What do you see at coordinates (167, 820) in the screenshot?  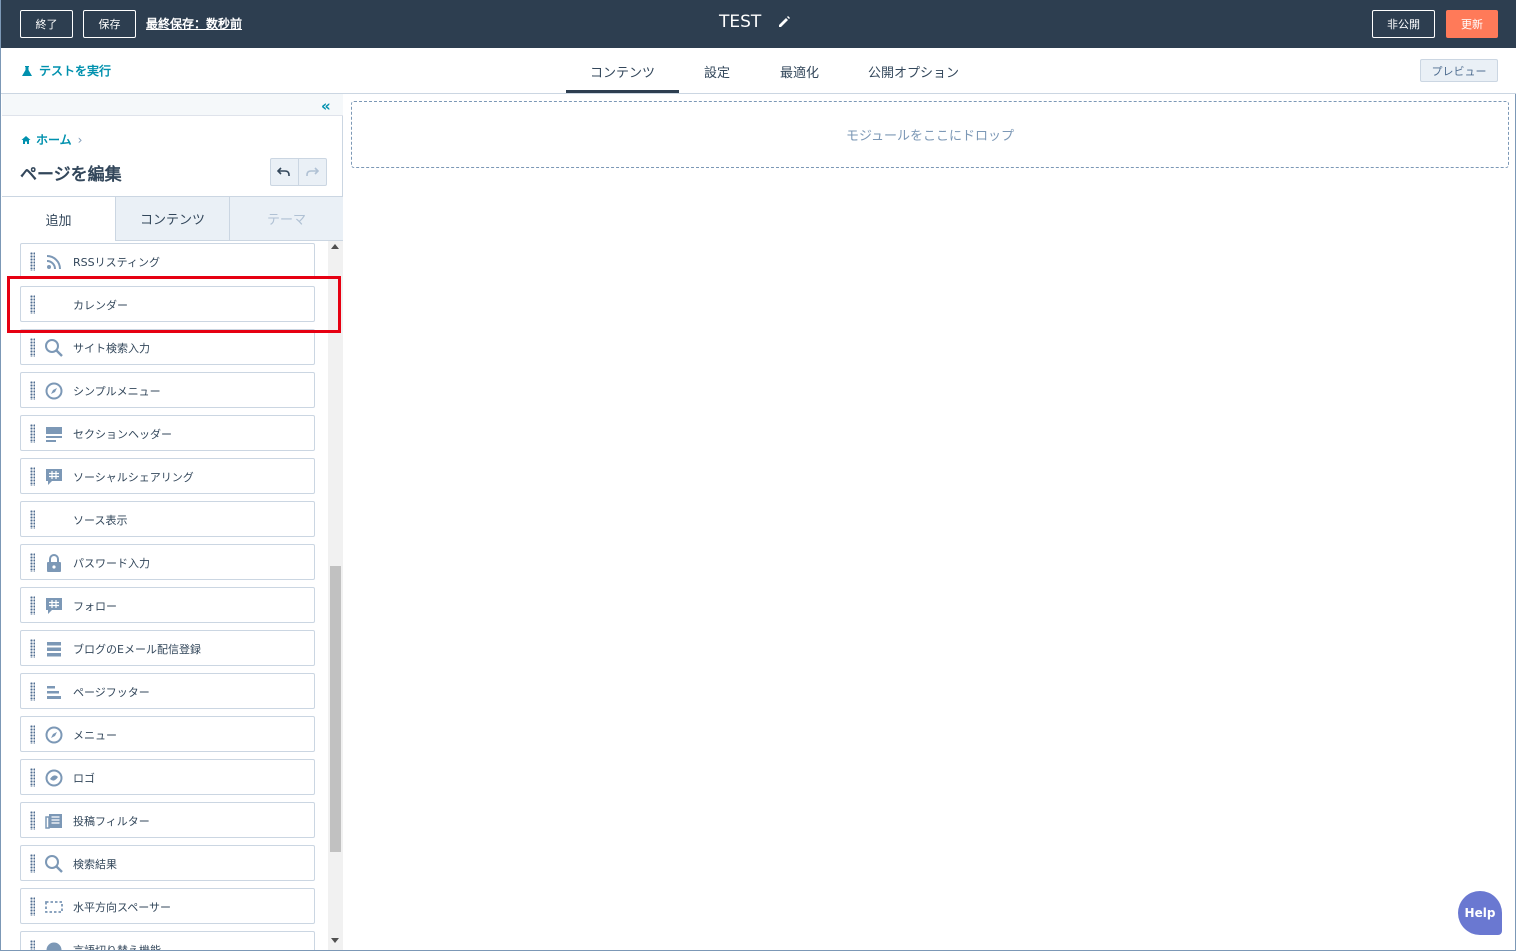 I see `module-item: 投稿フィルター` at bounding box center [167, 820].